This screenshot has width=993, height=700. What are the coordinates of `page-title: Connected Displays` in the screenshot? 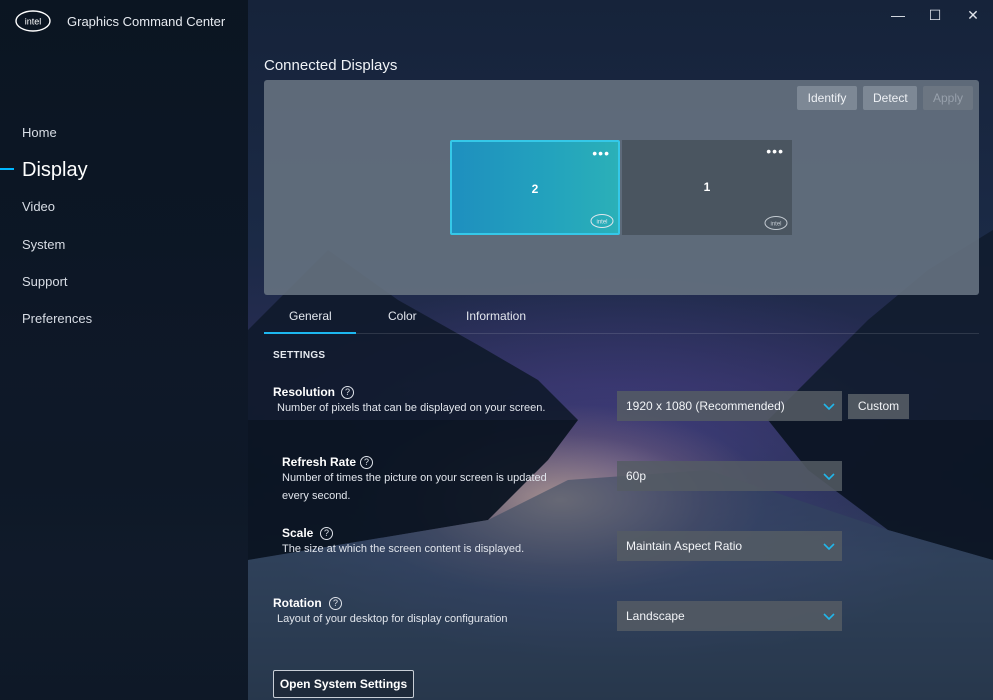 It's located at (331, 65).